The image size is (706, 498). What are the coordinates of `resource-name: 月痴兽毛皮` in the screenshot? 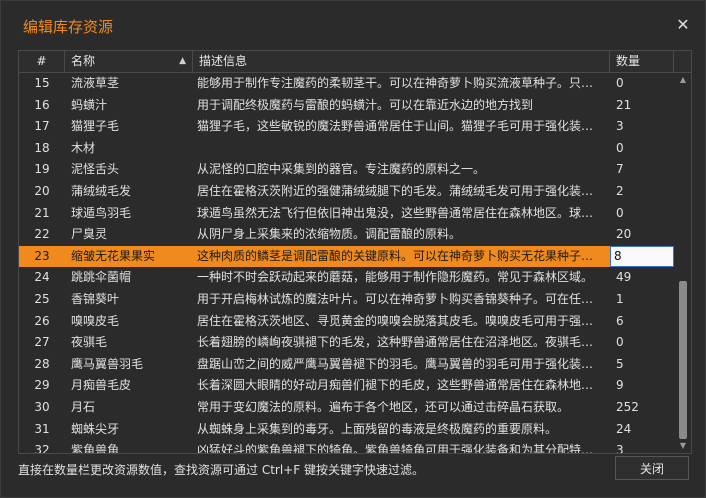 It's located at (101, 385).